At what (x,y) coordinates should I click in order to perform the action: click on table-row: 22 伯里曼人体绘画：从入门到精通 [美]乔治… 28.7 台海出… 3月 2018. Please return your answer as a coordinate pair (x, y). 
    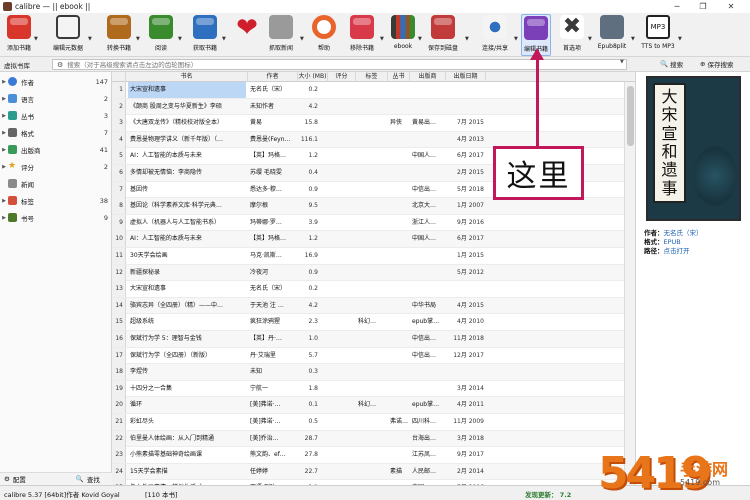
    Looking at the image, I should click on (368, 439).